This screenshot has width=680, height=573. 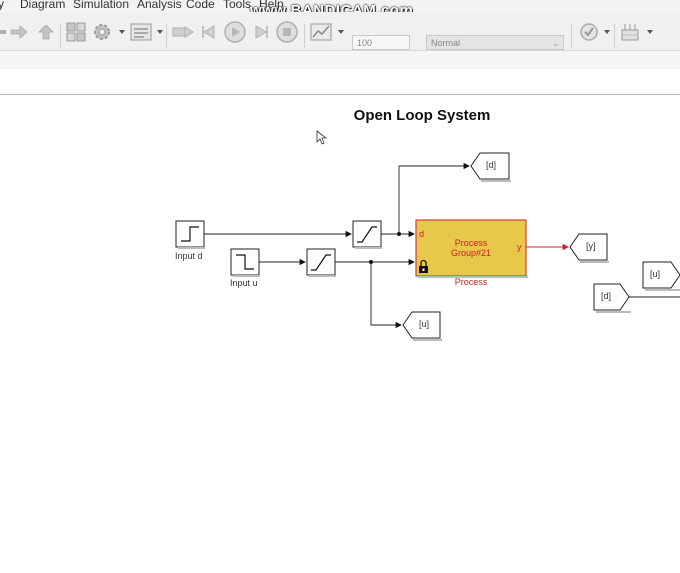 What do you see at coordinates (471, 253) in the screenshot?
I see `process-block-group: Group#21` at bounding box center [471, 253].